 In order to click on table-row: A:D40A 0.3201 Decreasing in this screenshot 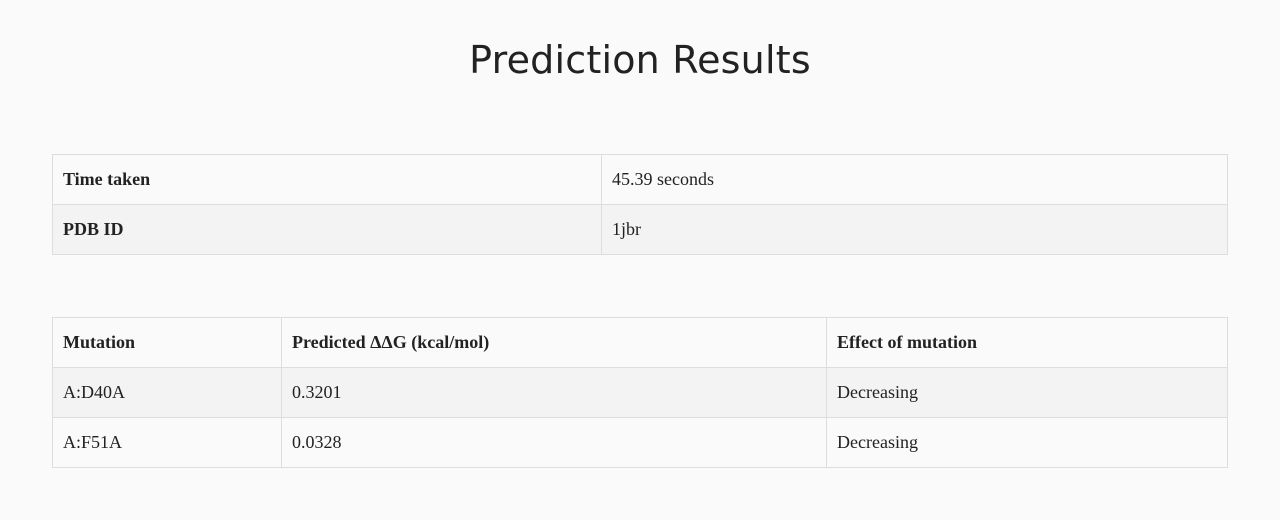, I will do `click(640, 392)`.